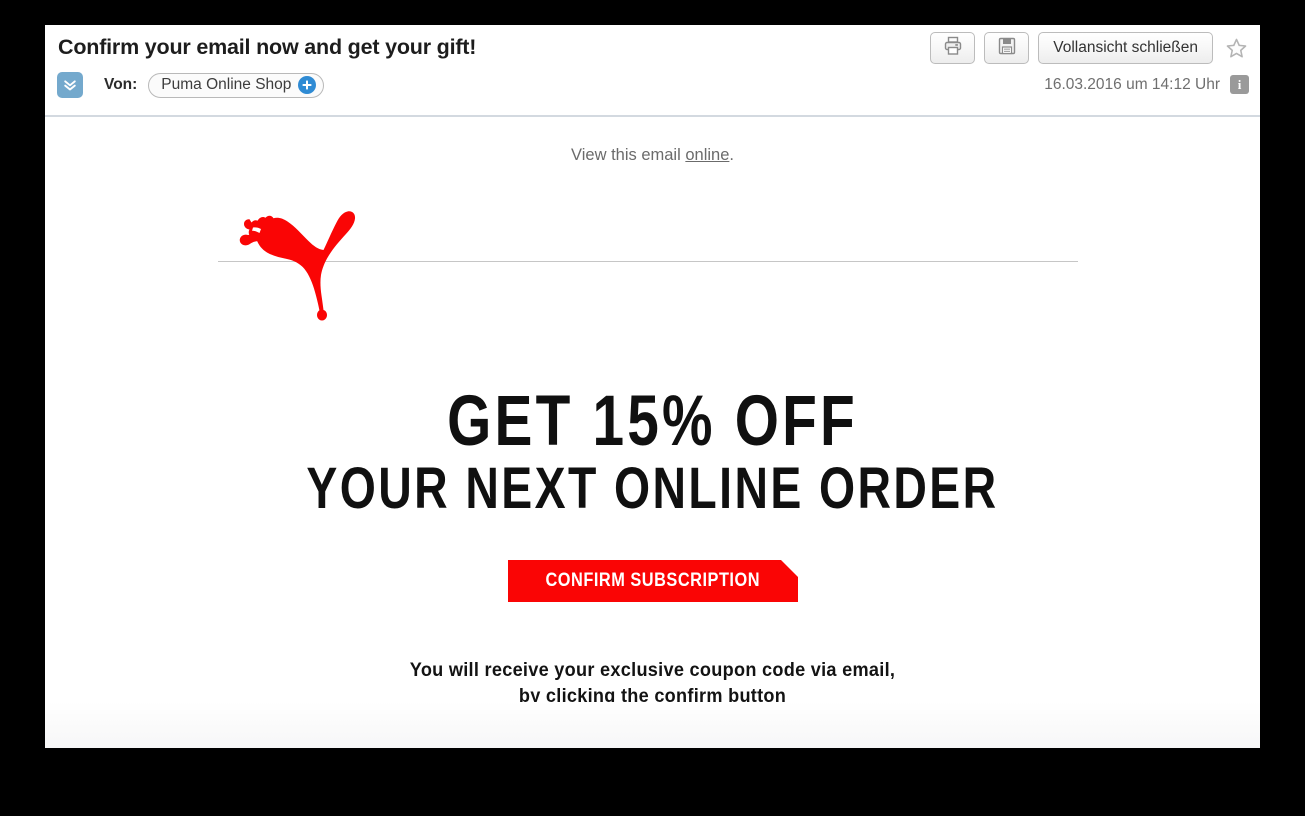  I want to click on email-meta-row: 16.03.2016 um 14:12 Uhr i, so click(1146, 84).